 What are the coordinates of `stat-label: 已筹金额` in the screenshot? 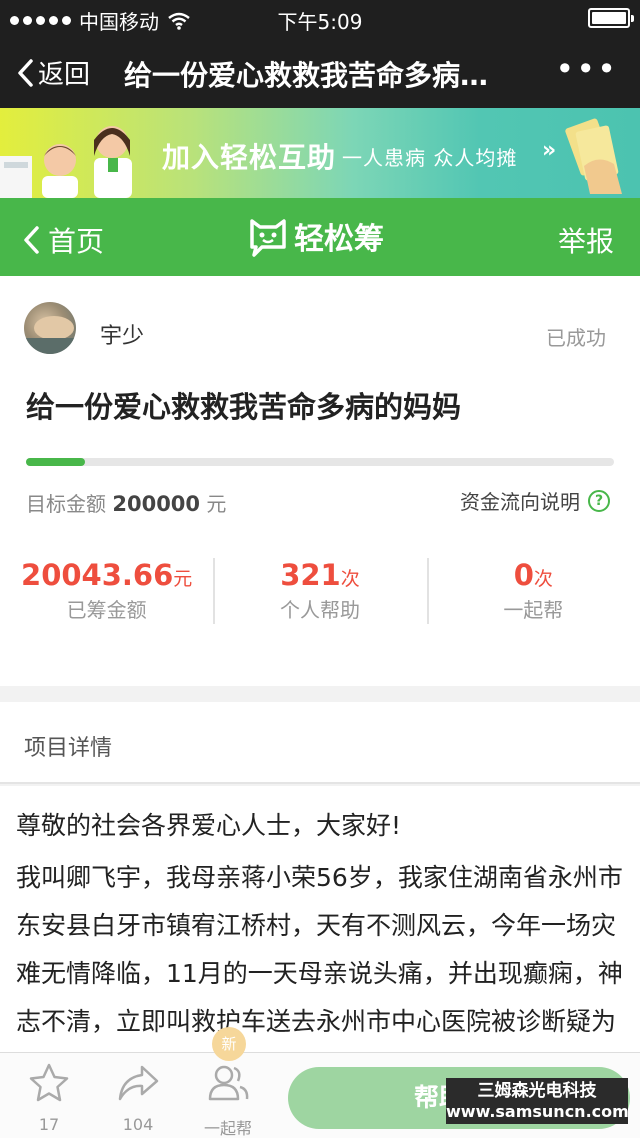 It's located at (106, 610).